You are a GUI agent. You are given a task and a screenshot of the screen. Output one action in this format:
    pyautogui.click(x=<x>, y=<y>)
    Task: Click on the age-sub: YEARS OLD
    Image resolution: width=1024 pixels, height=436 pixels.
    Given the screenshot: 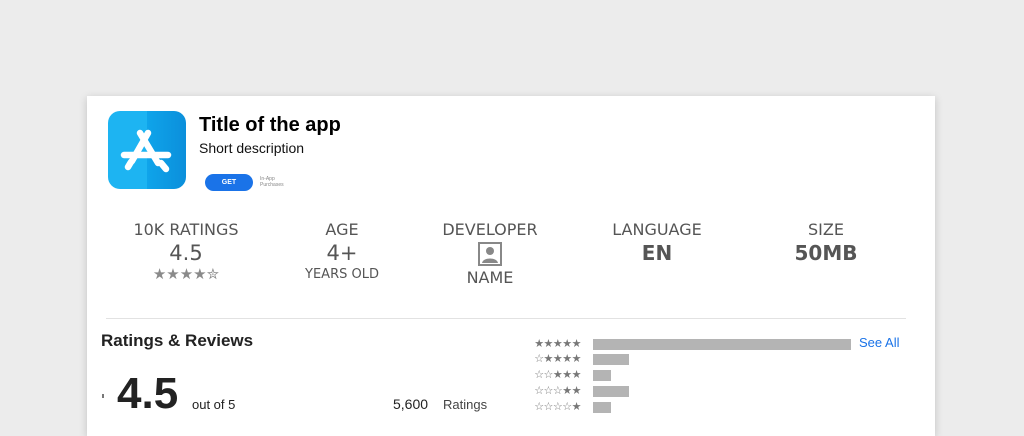 What is the action you would take?
    pyautogui.click(x=342, y=274)
    